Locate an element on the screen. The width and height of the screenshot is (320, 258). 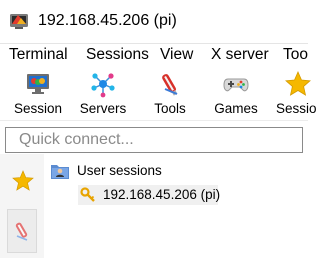
menu-tools: Too is located at coordinates (295, 54).